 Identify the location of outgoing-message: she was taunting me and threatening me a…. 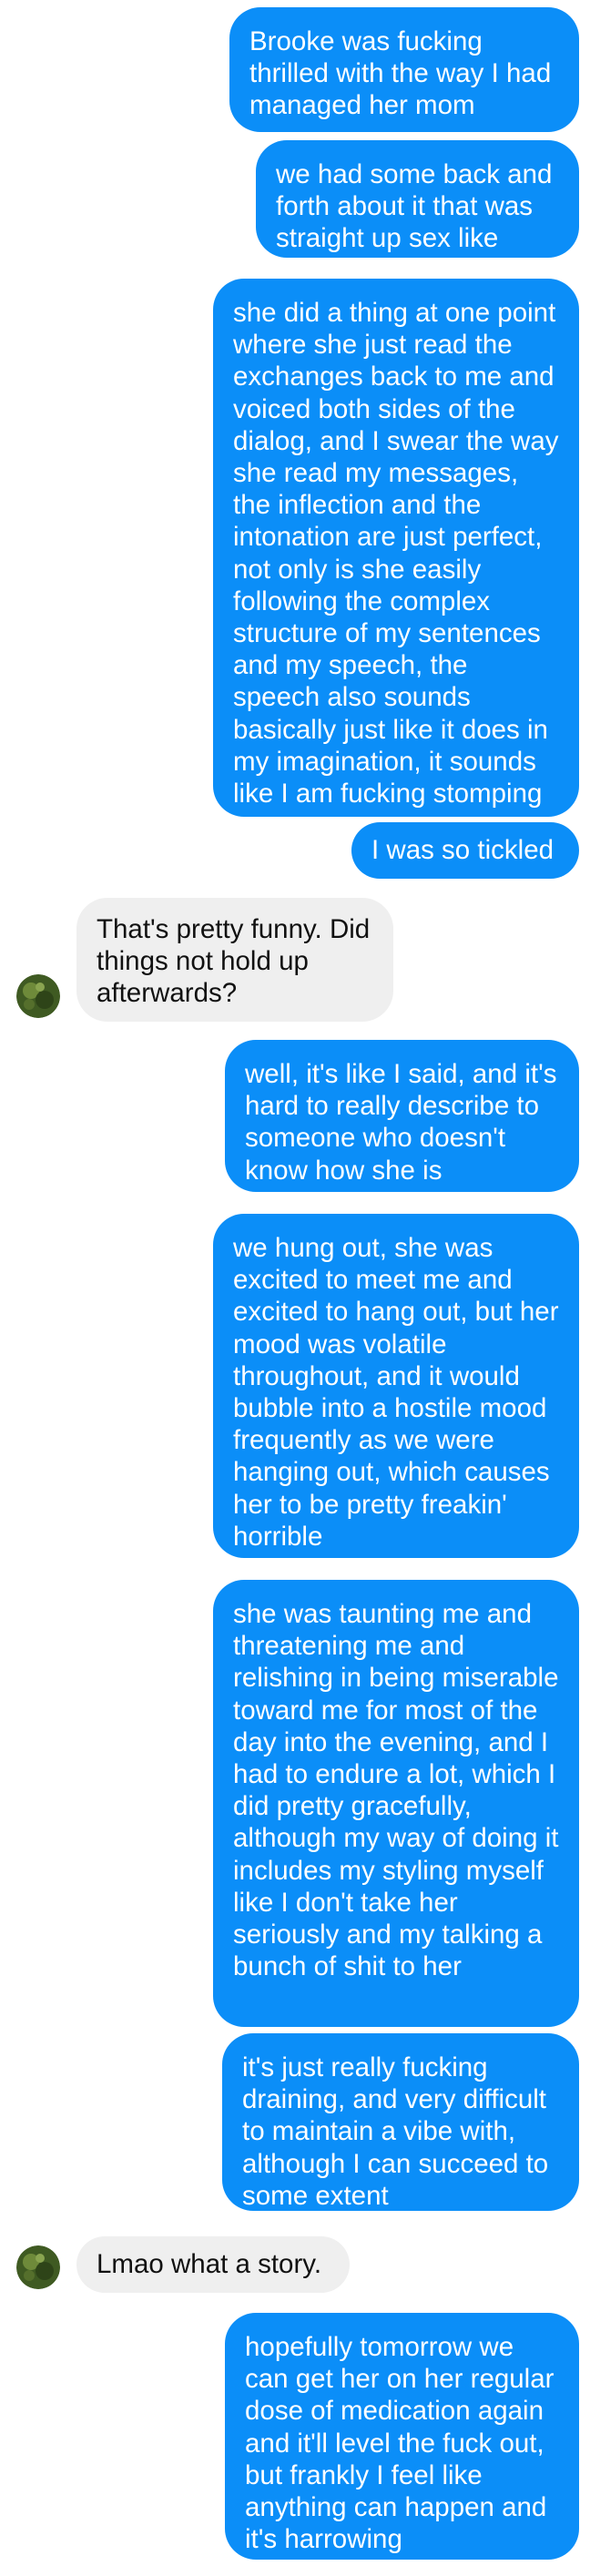
(396, 1803).